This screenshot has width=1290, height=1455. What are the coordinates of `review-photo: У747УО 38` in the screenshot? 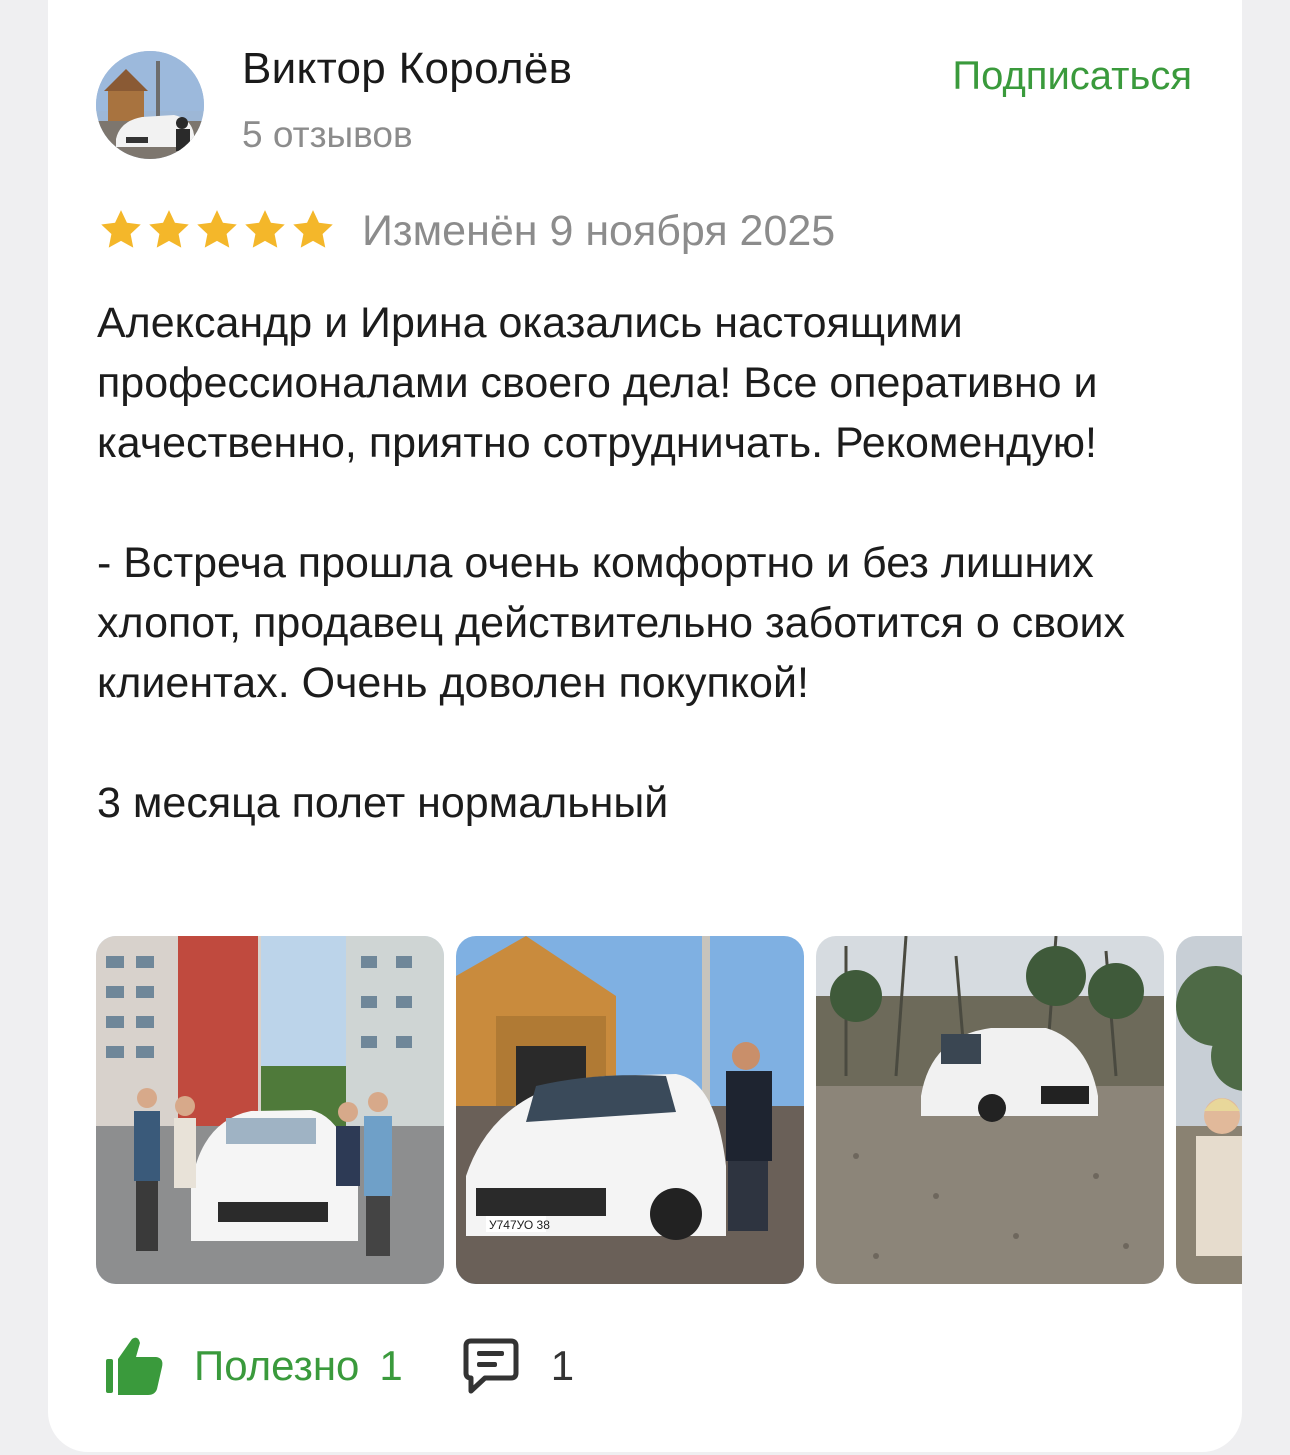 It's located at (630, 1110).